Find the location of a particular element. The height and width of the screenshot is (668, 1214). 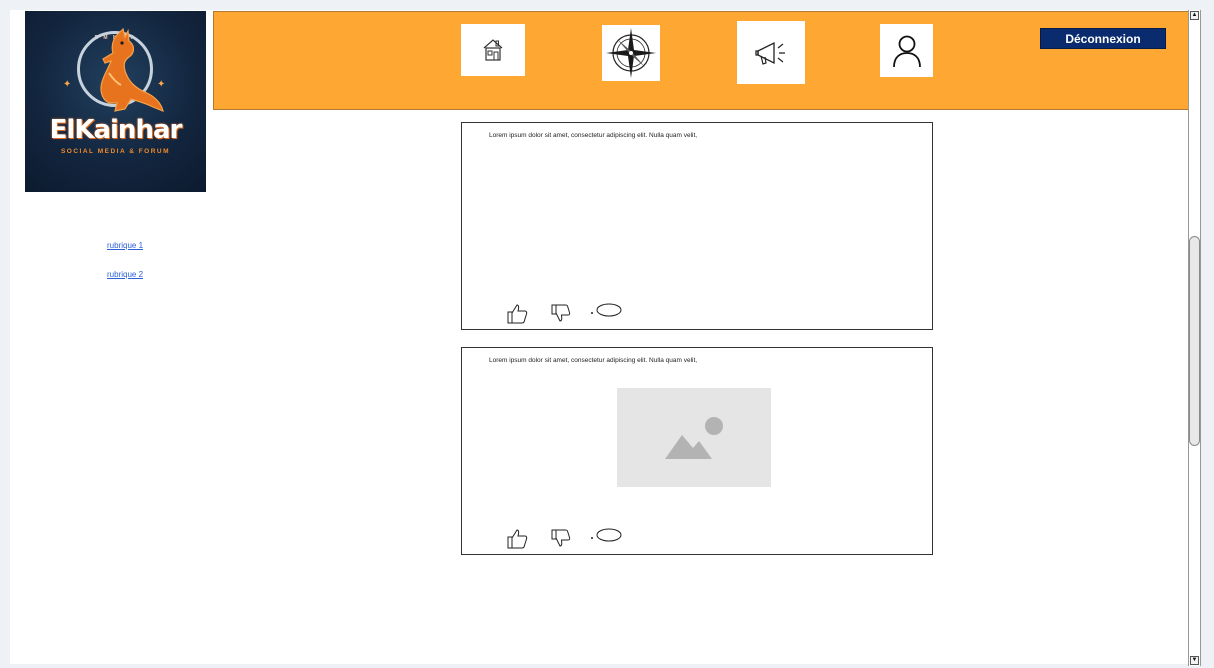

post-image is located at coordinates (694, 437).